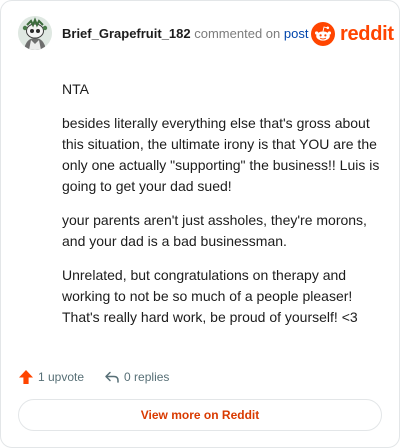 Image resolution: width=400 pixels, height=448 pixels. What do you see at coordinates (126, 33) in the screenshot?
I see `author-name: Brief_Grapefruit_182` at bounding box center [126, 33].